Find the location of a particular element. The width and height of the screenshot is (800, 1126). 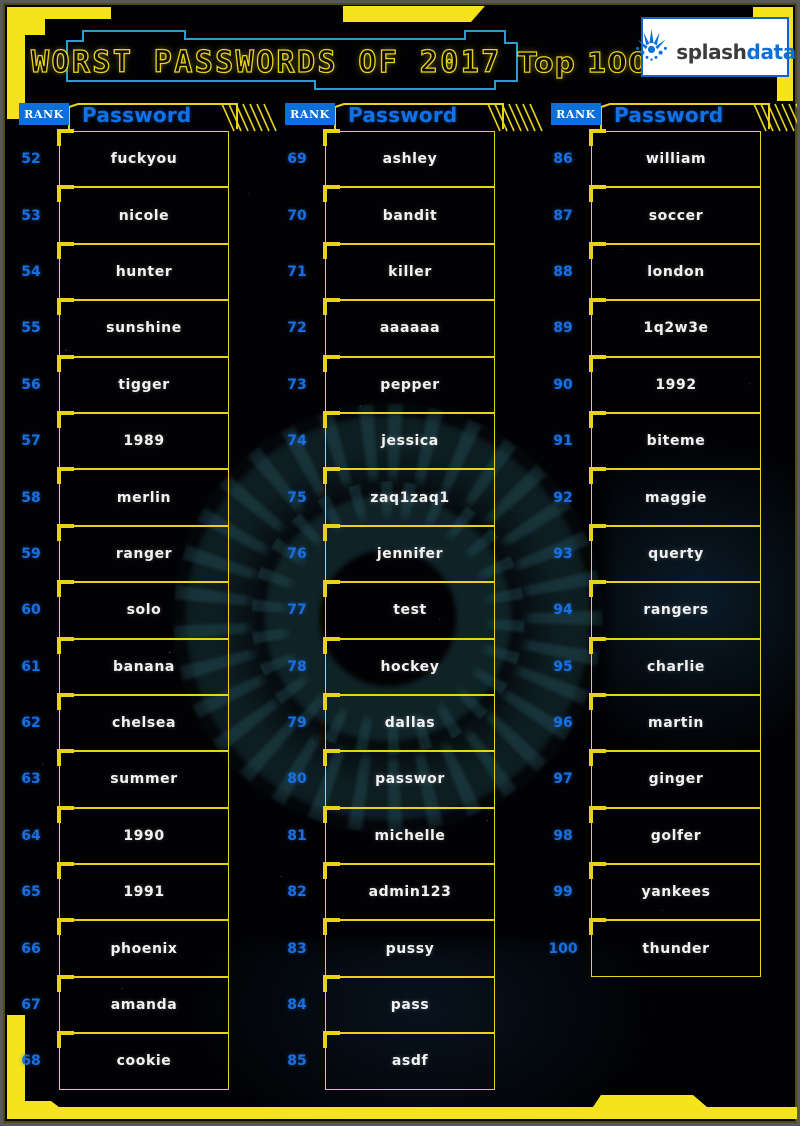

table-row: 96 martin is located at coordinates (666, 722).